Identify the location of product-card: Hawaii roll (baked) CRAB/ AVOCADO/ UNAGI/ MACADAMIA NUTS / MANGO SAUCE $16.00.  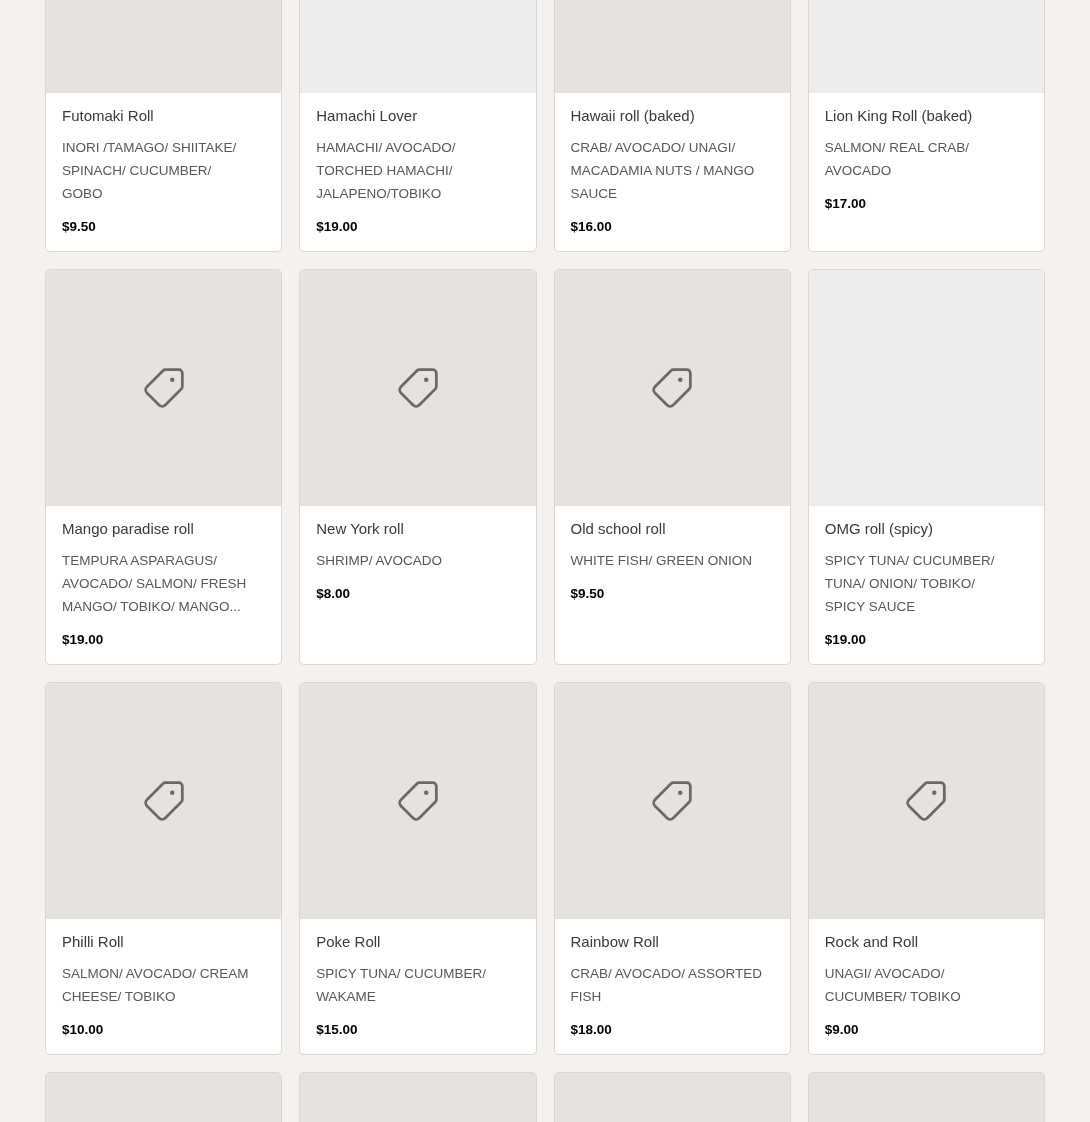
(672, 126).